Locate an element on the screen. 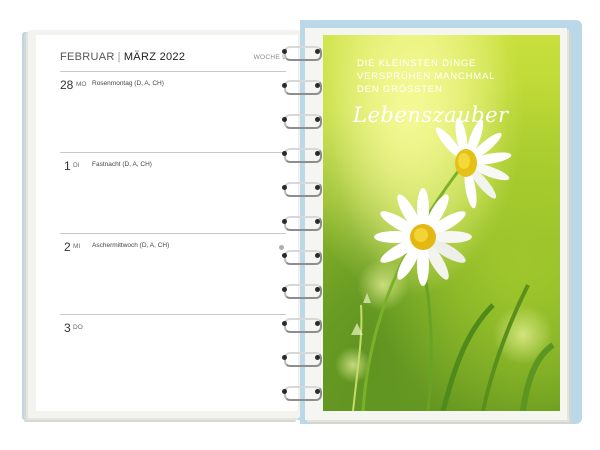 This screenshot has height=450, width=600. page-header: FEBRUAR | MÄRZ 2022 WOCHE 9 is located at coordinates (173, 61).